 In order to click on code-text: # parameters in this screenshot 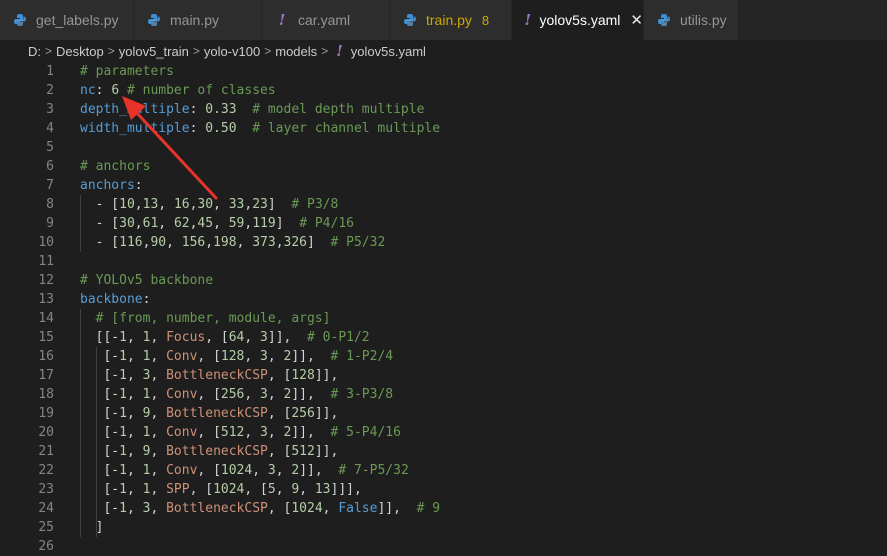, I will do `click(127, 71)`.